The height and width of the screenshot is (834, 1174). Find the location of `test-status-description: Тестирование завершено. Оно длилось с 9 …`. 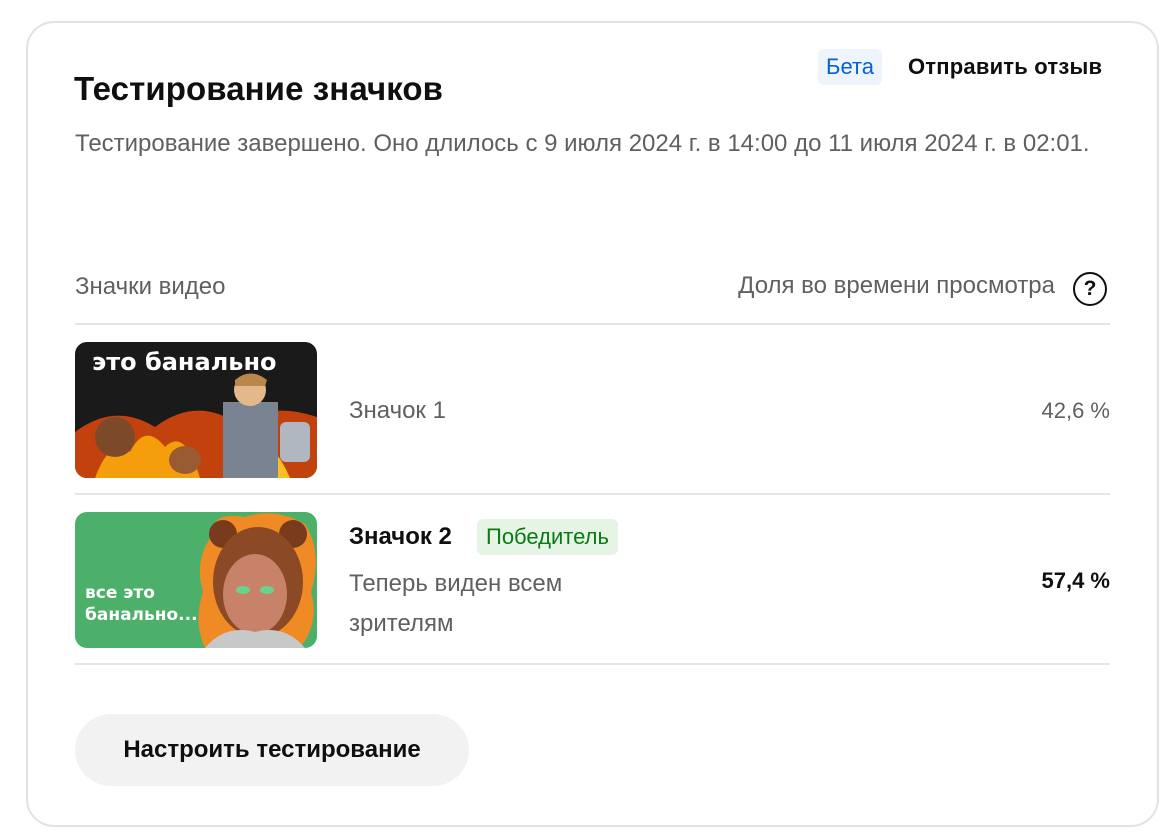

test-status-description: Тестирование завершено. Оно длилось с 9 … is located at coordinates (582, 143).